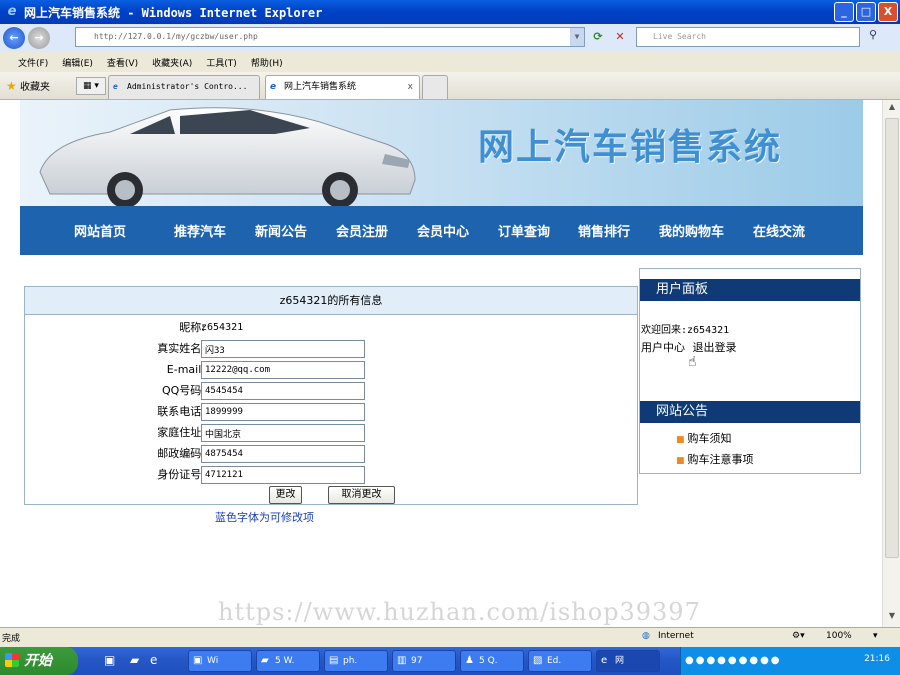 The image size is (900, 675). I want to click on nav-chat: 在线交流, so click(779, 230).